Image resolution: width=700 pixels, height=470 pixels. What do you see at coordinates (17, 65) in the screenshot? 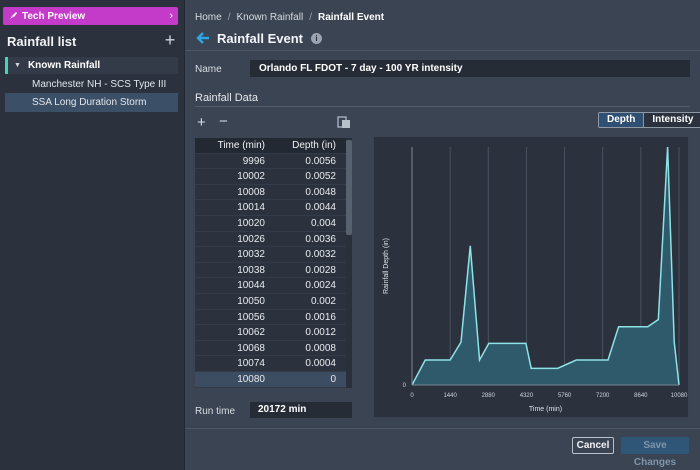
I see `caret-down-icon: ▼` at bounding box center [17, 65].